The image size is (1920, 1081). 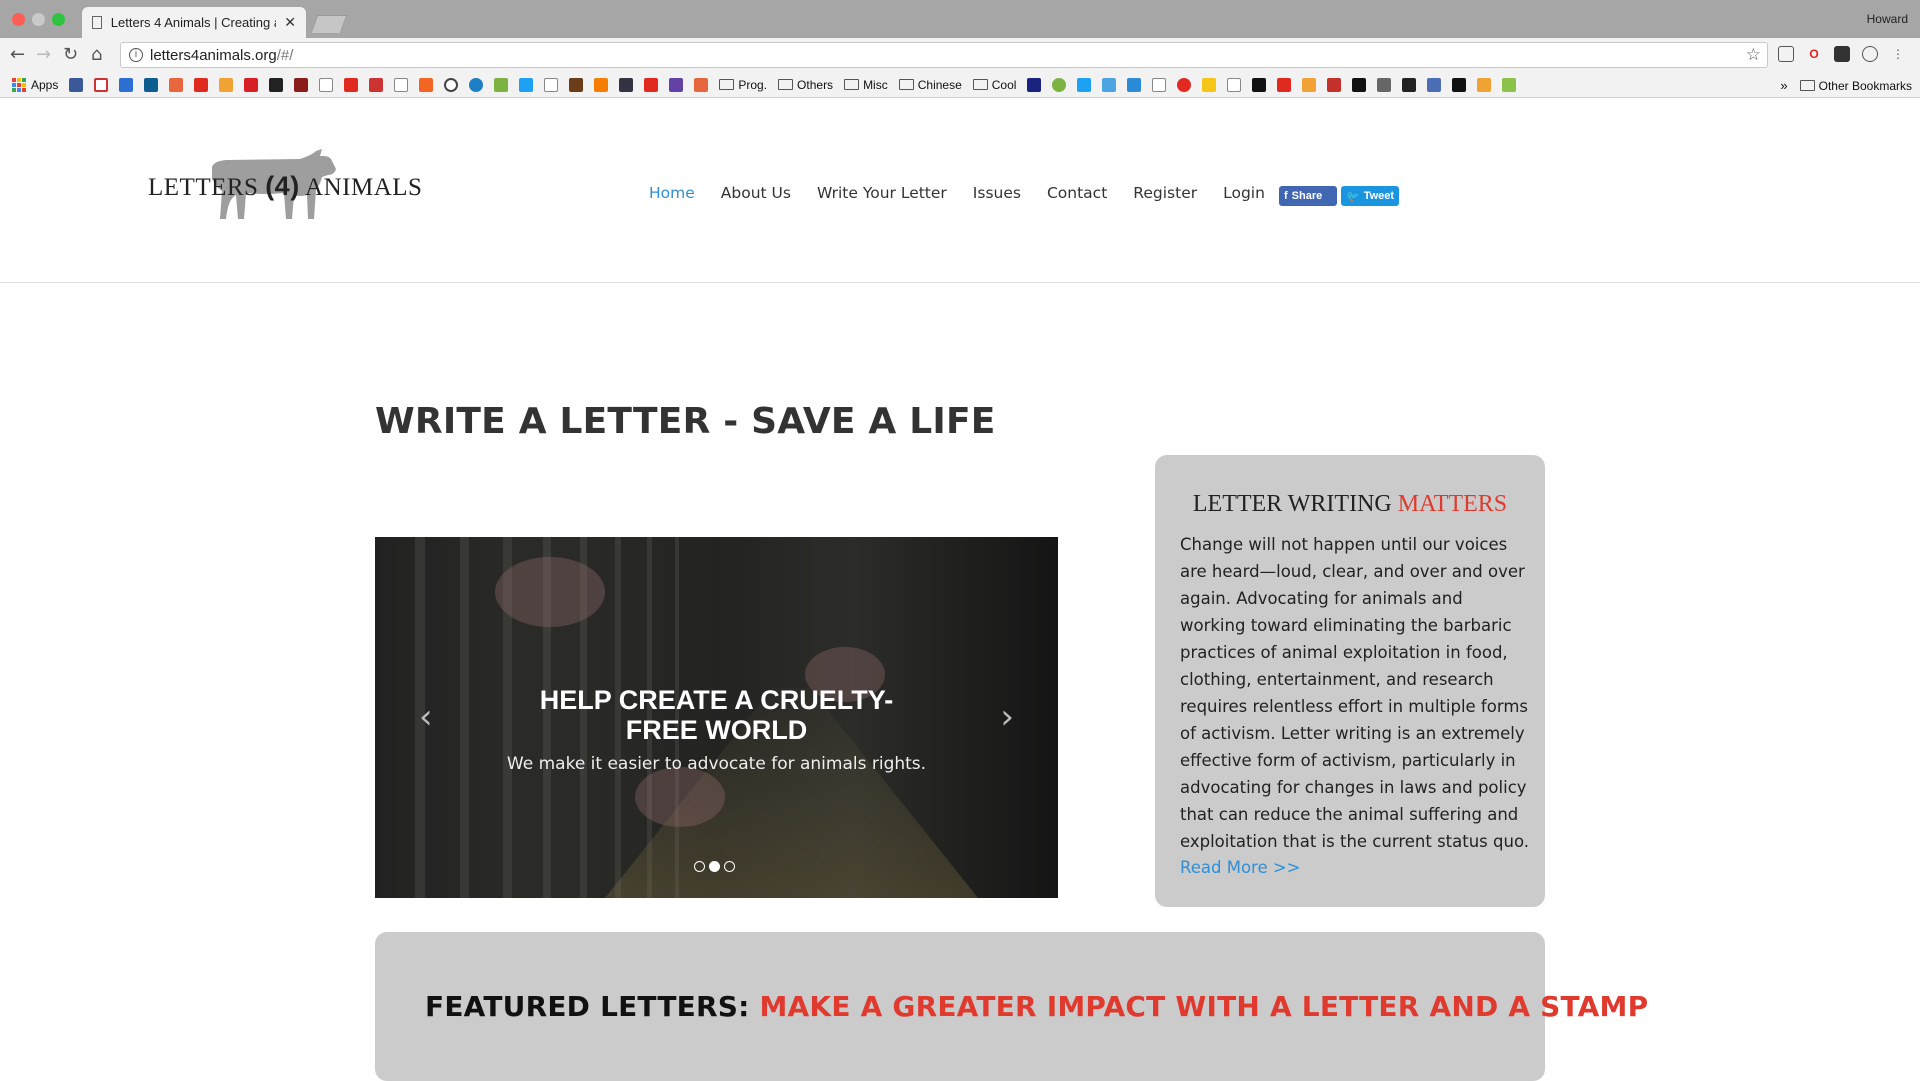 I want to click on blogger-icon, so click(x=601, y=84).